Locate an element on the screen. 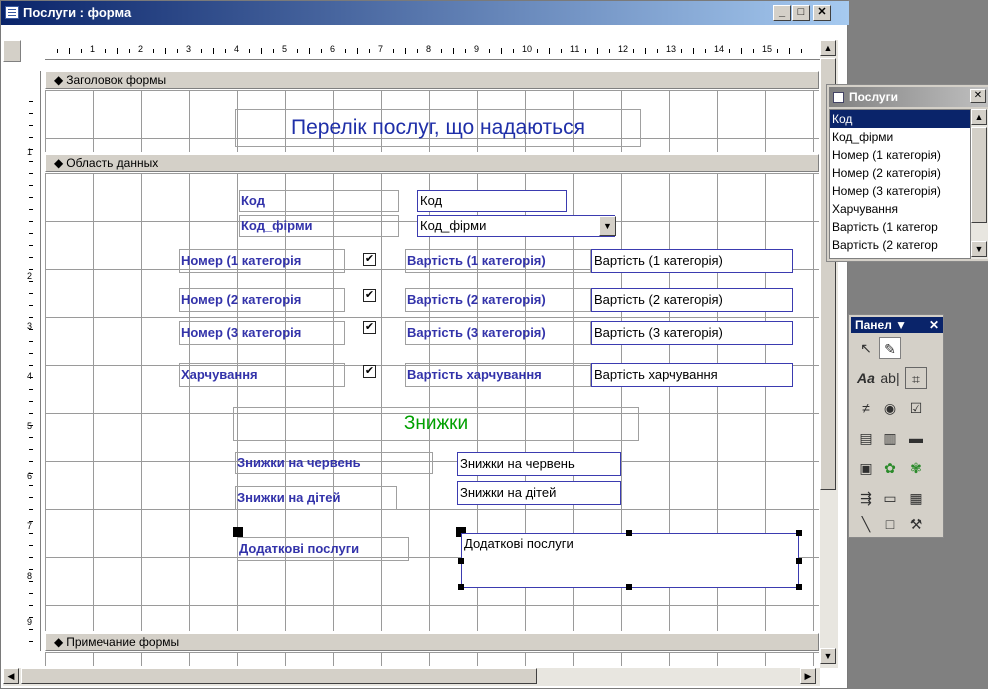 Image resolution: width=988 pixels, height=689 pixels. rectangle-tool-icon: □ is located at coordinates (890, 524).